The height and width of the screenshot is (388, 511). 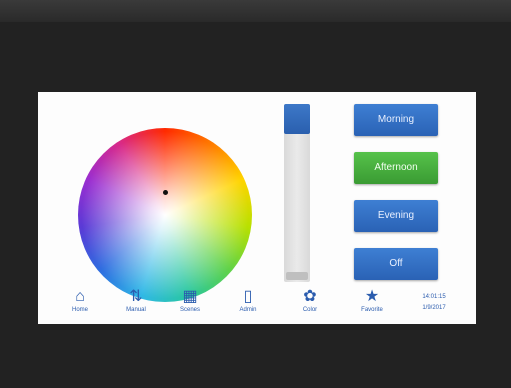 I want to click on manual-sliders-icon: ⇅, so click(x=136, y=296).